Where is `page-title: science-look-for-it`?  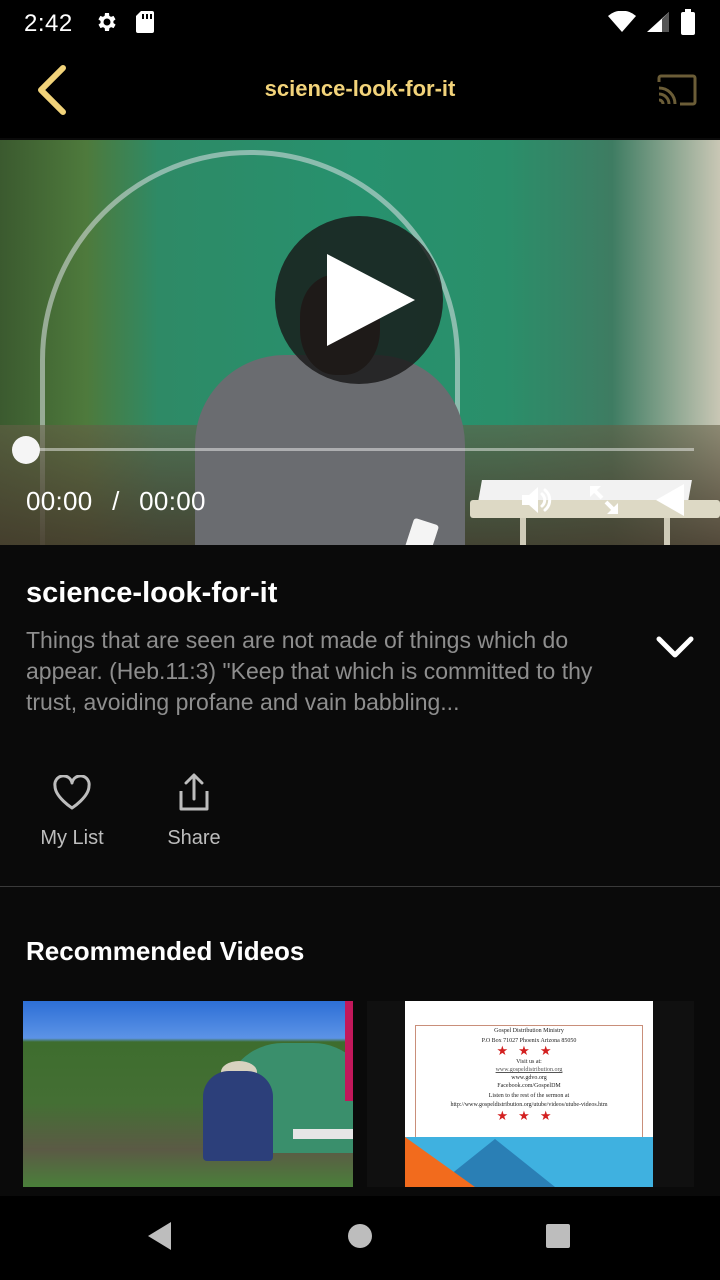
page-title: science-look-for-it is located at coordinates (360, 88).